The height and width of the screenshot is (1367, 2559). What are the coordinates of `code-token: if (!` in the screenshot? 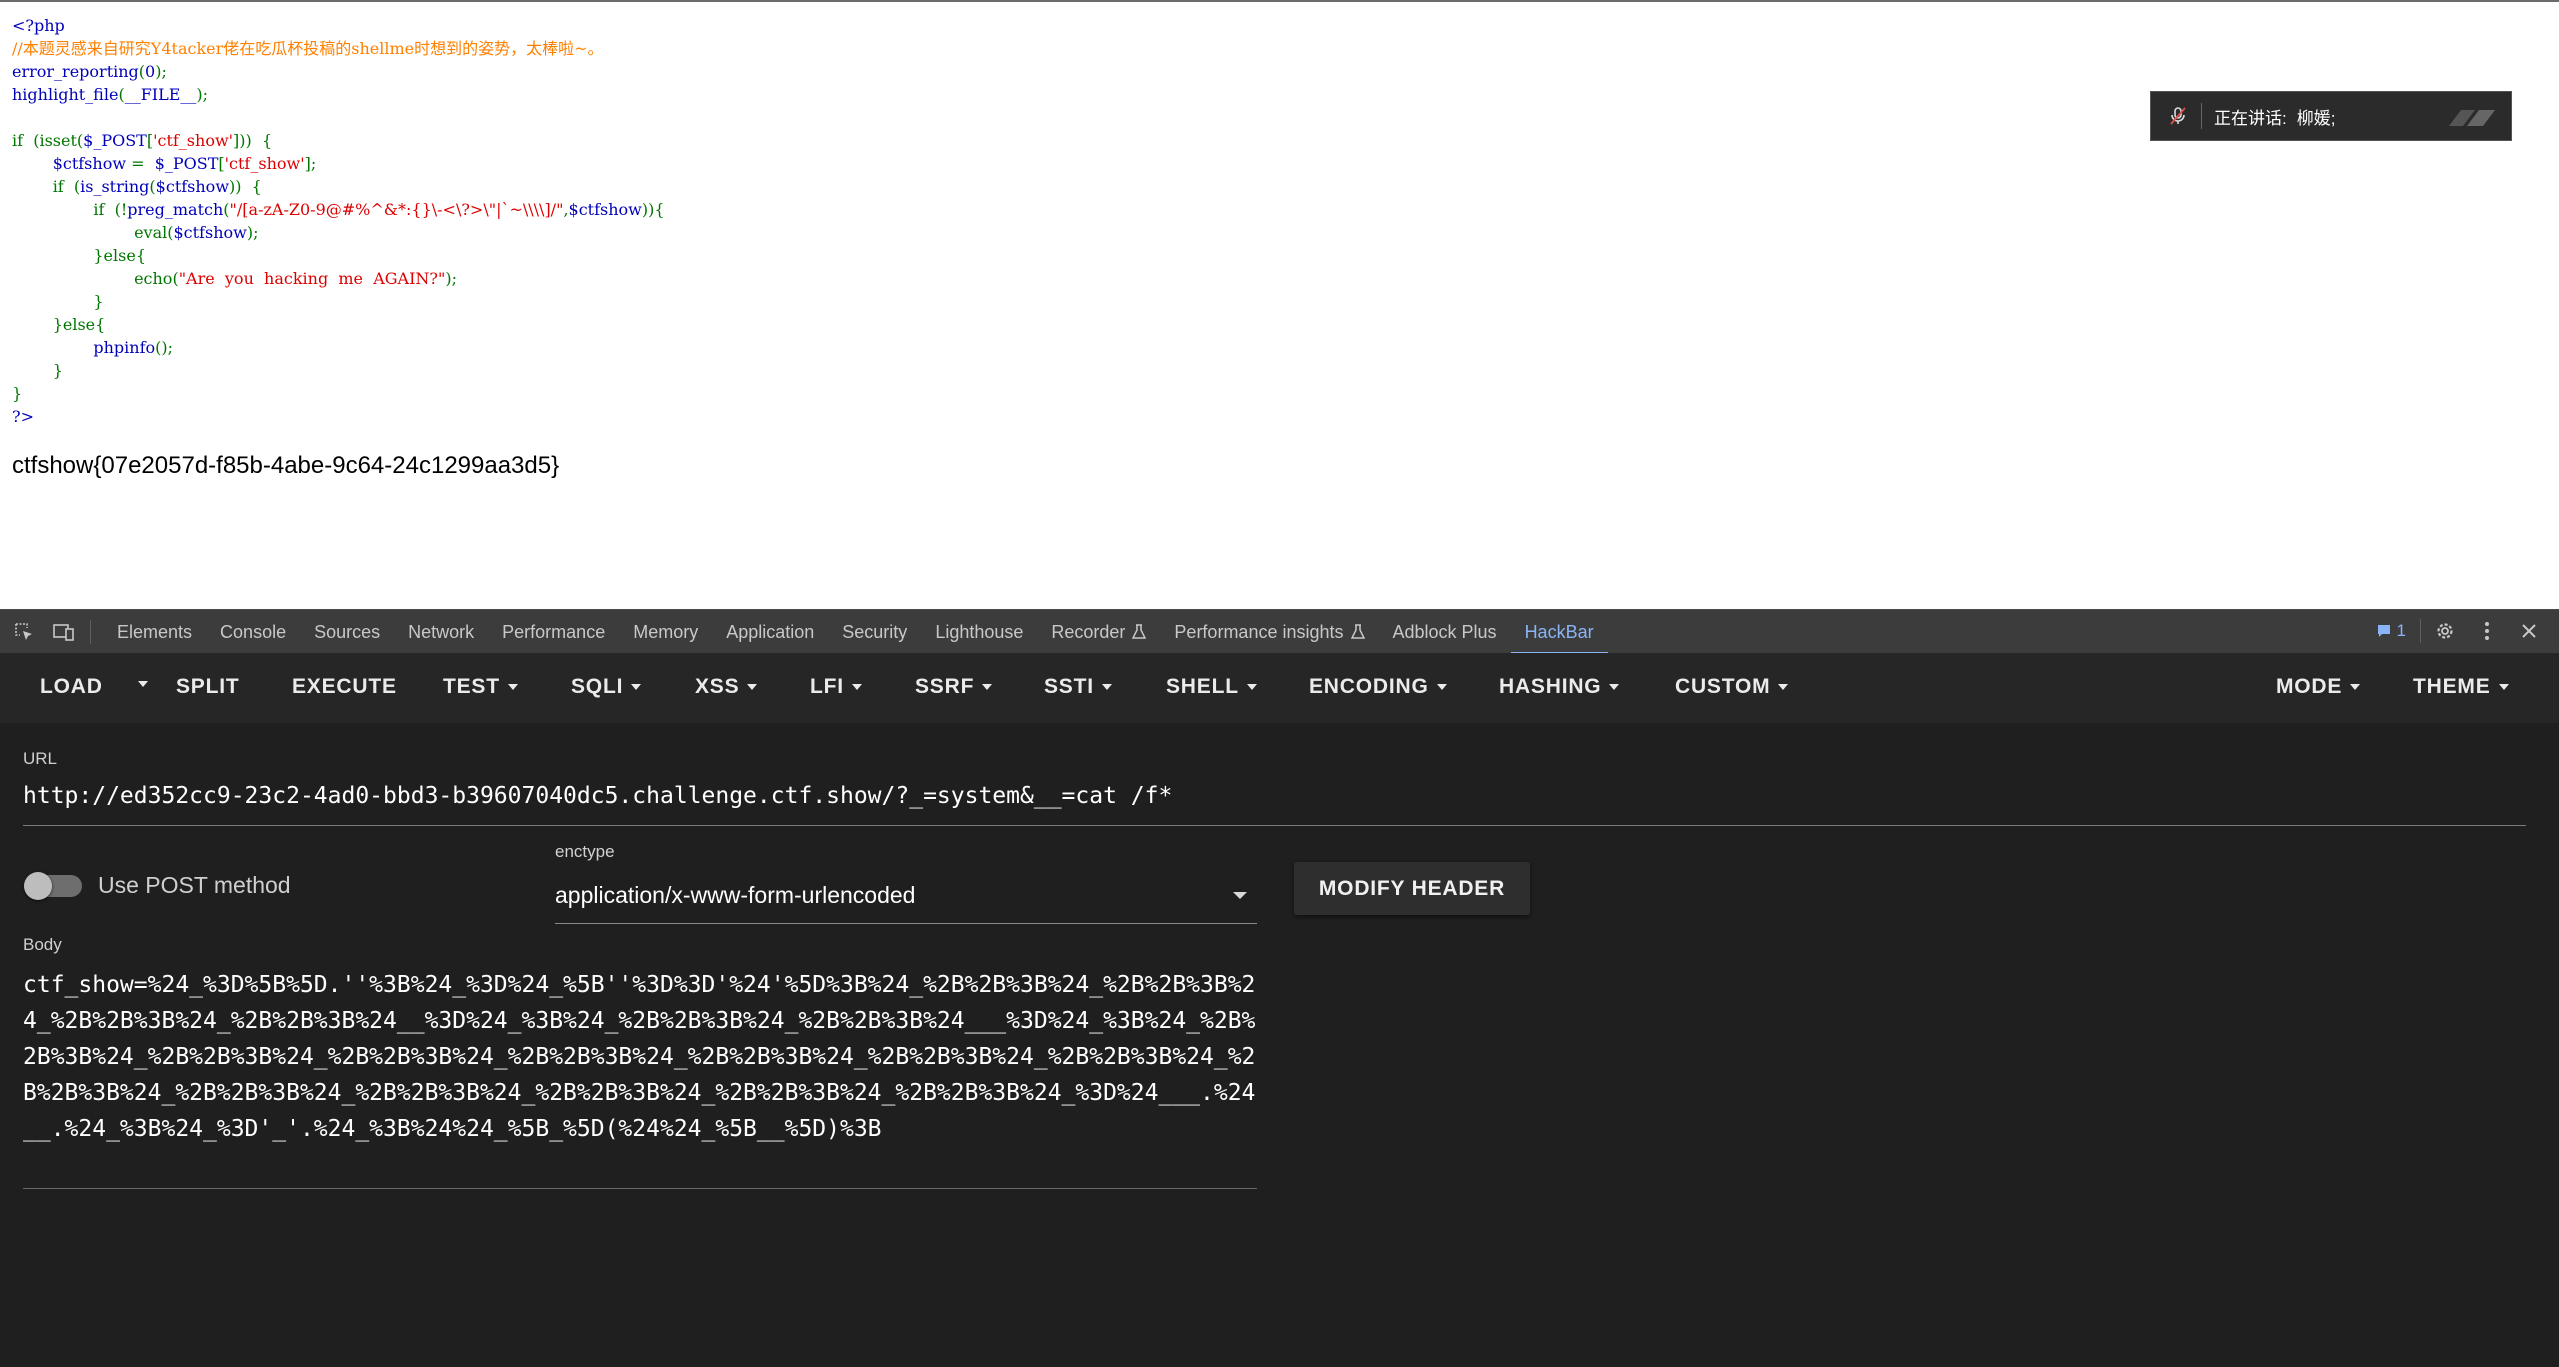 It's located at (70, 209).